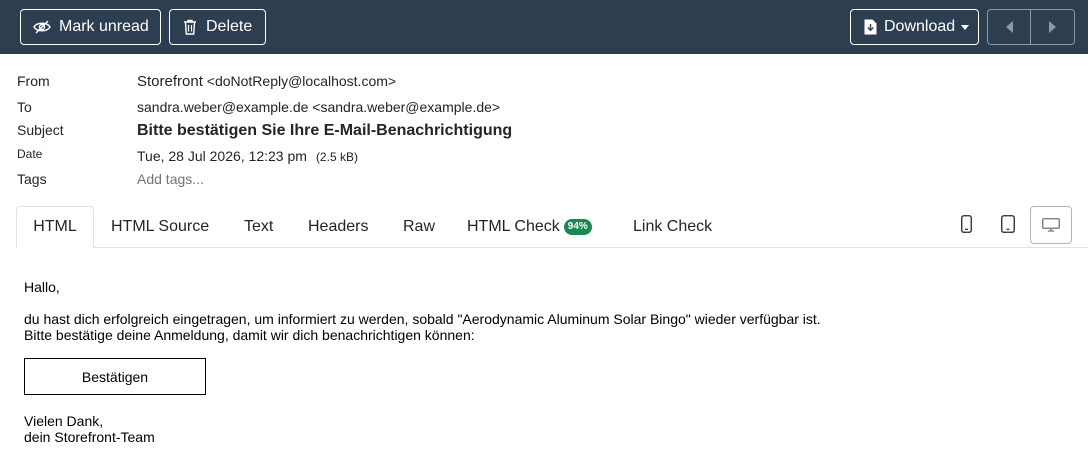  Describe the element at coordinates (55, 227) in the screenshot. I see `tab-html: HTML` at that location.